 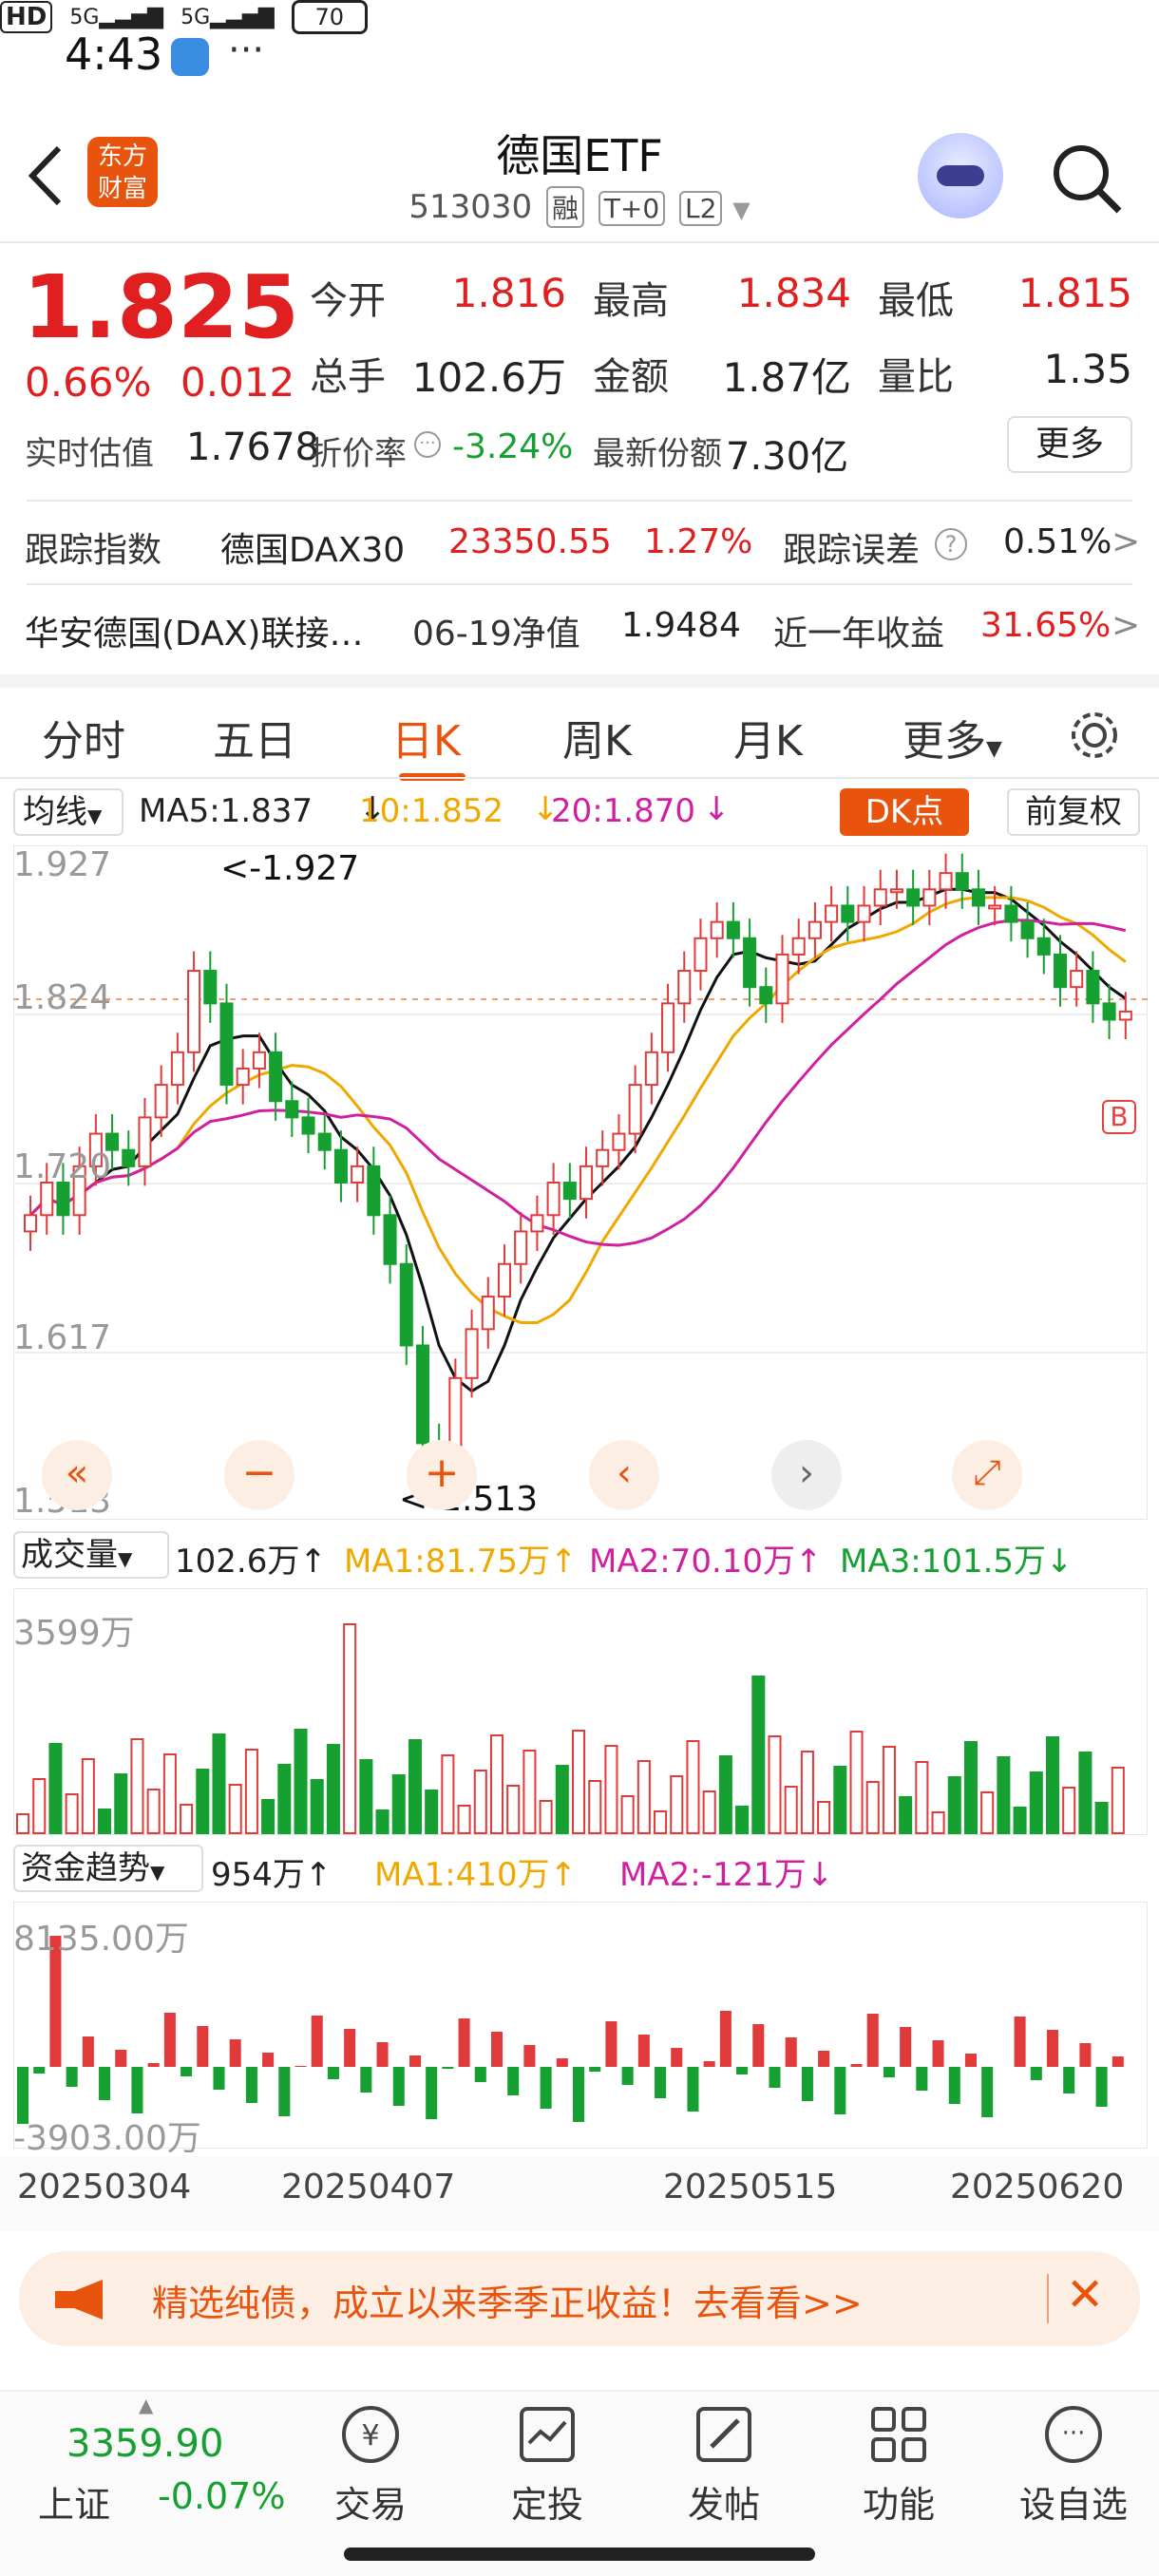 I want to click on tracking-index-pct: 1.27%, so click(x=698, y=541).